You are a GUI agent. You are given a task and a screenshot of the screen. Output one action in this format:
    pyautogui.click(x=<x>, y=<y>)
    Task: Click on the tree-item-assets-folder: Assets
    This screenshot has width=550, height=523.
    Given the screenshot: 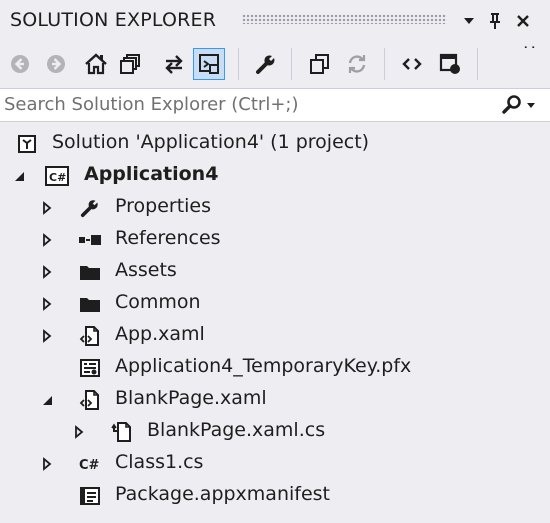 What is the action you would take?
    pyautogui.click(x=275, y=272)
    